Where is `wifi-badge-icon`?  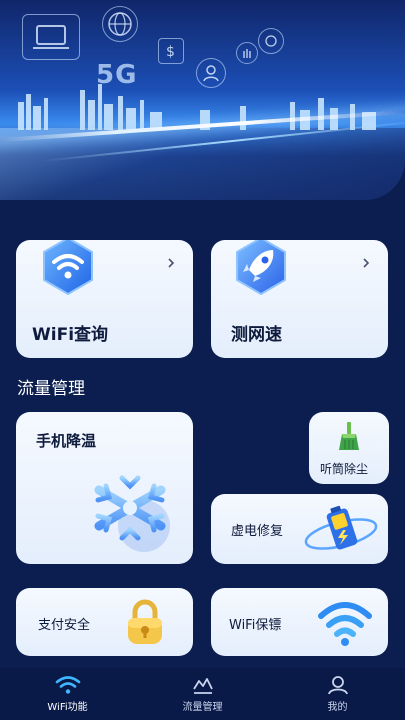
wifi-badge-icon is located at coordinates (68, 271).